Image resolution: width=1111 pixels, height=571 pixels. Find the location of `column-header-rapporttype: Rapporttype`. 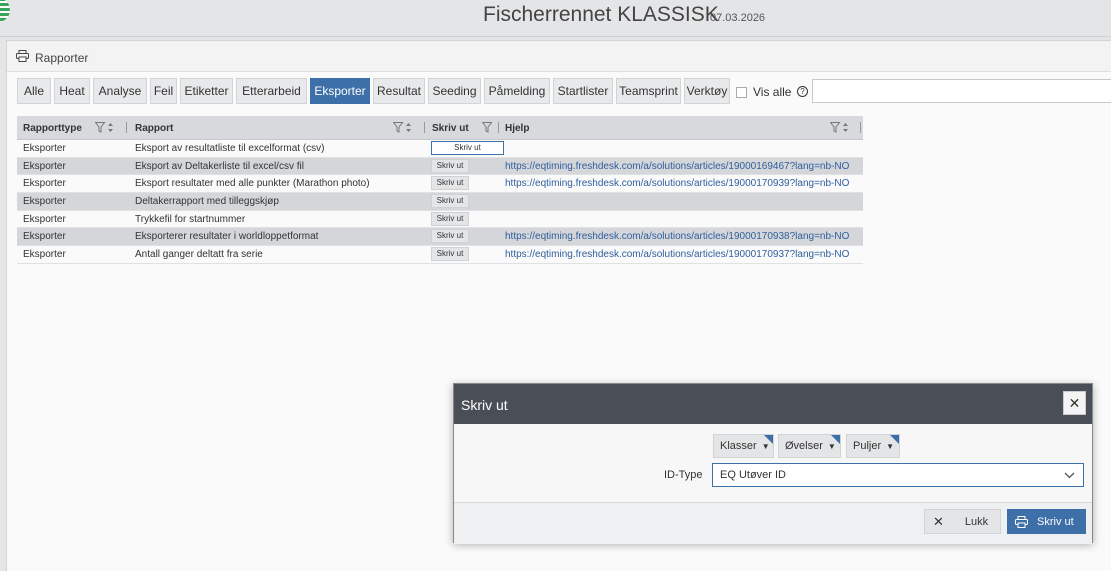

column-header-rapporttype: Rapporttype is located at coordinates (52, 128).